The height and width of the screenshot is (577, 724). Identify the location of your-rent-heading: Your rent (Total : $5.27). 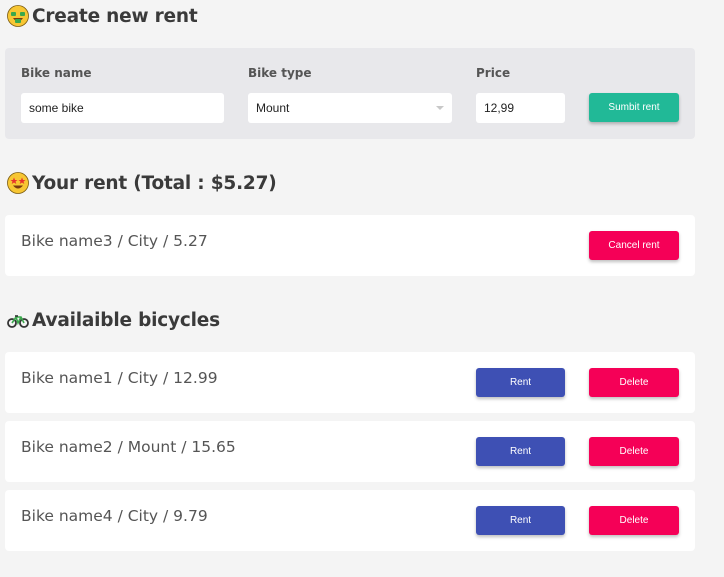
(142, 183).